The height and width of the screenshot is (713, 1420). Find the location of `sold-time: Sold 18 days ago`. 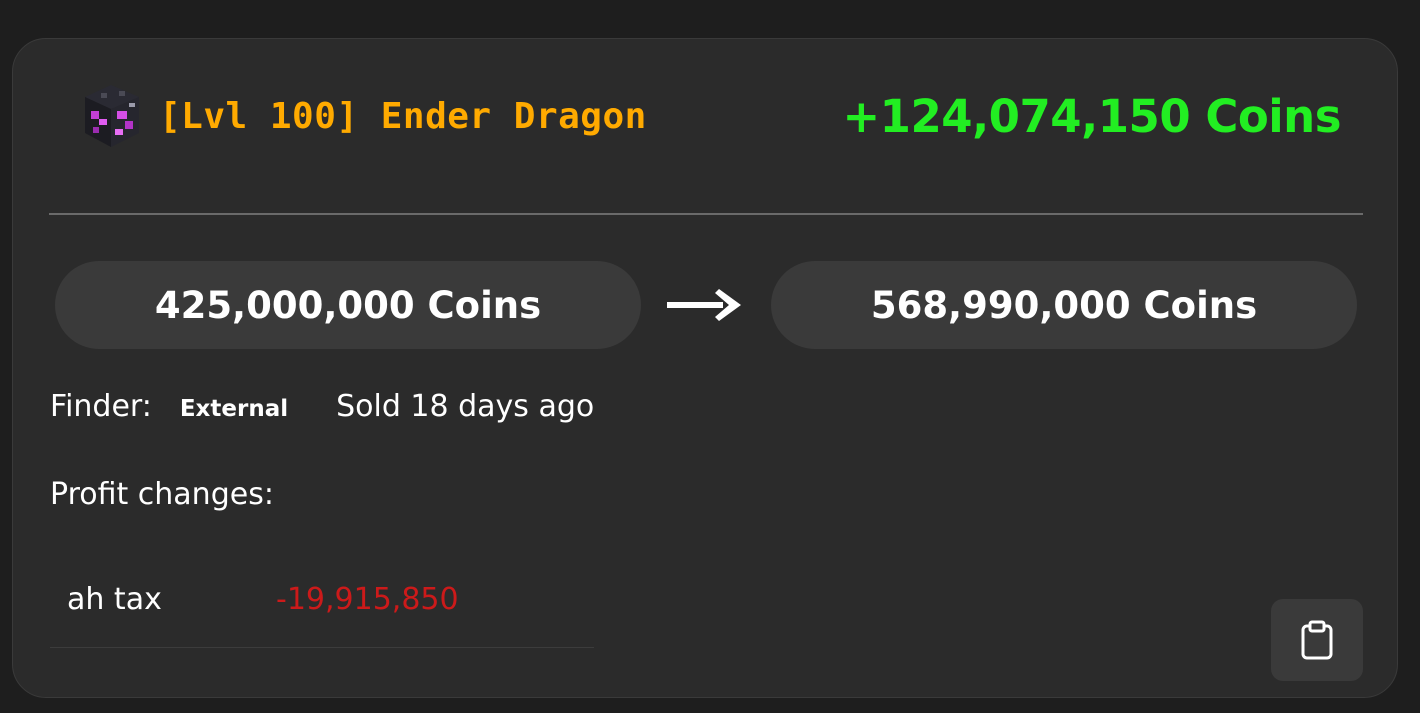

sold-time: Sold 18 days ago is located at coordinates (465, 406).